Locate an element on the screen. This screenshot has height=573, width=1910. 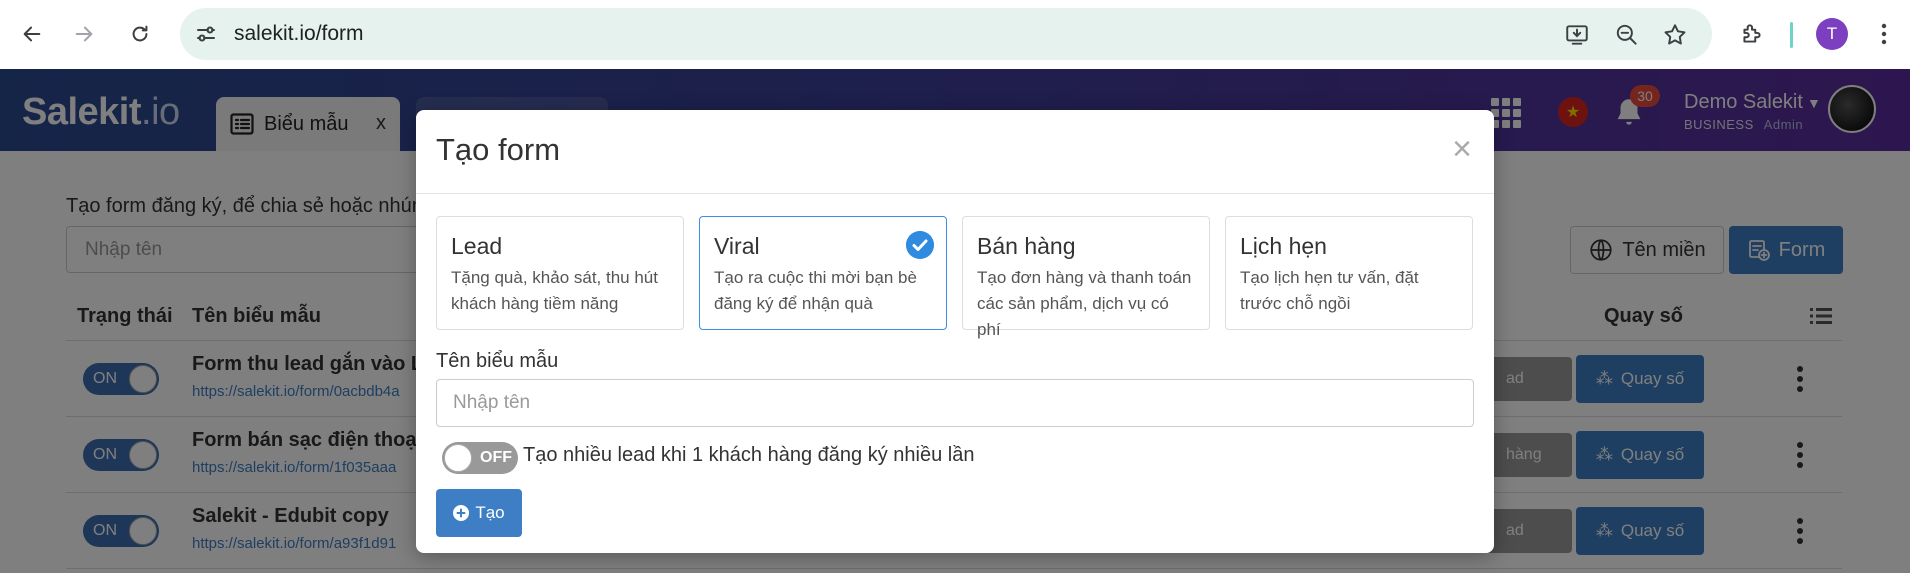
check-circle-icon is located at coordinates (920, 245).